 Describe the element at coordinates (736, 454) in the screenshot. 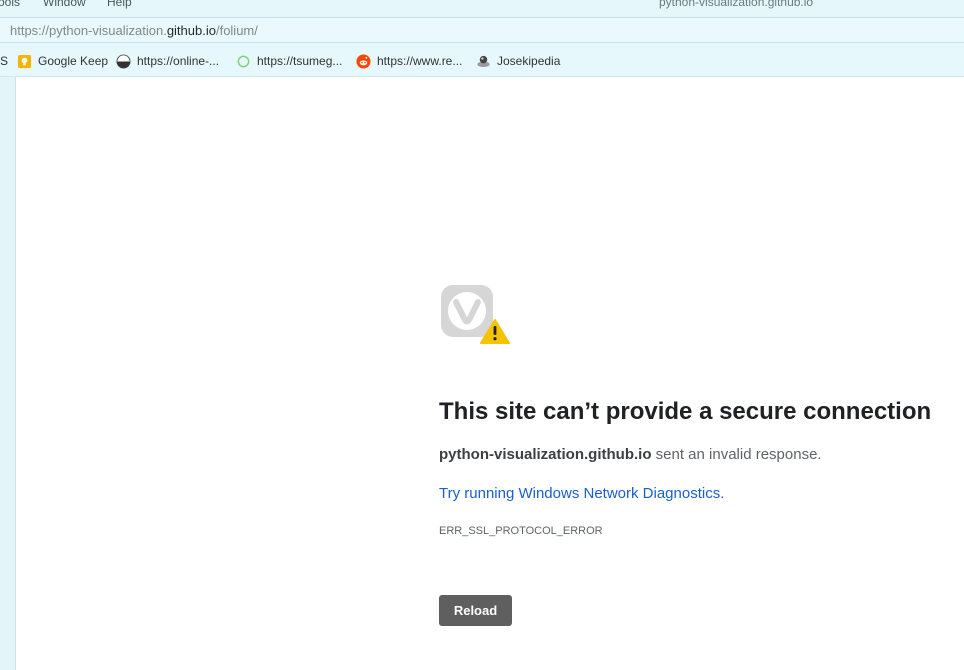

I see `error-message: sent an invalid response.` at that location.